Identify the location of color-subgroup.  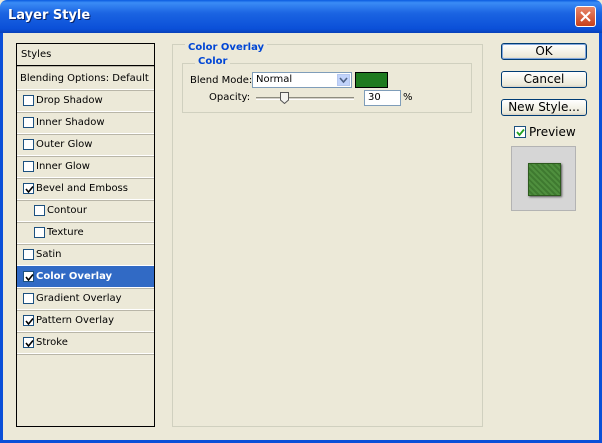
(327, 88).